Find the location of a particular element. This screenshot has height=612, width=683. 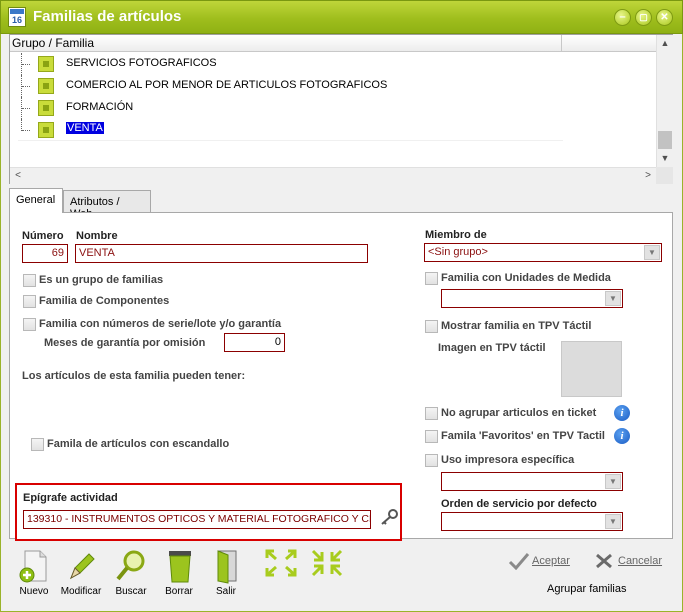

salir-label: Salir is located at coordinates (225, 591).